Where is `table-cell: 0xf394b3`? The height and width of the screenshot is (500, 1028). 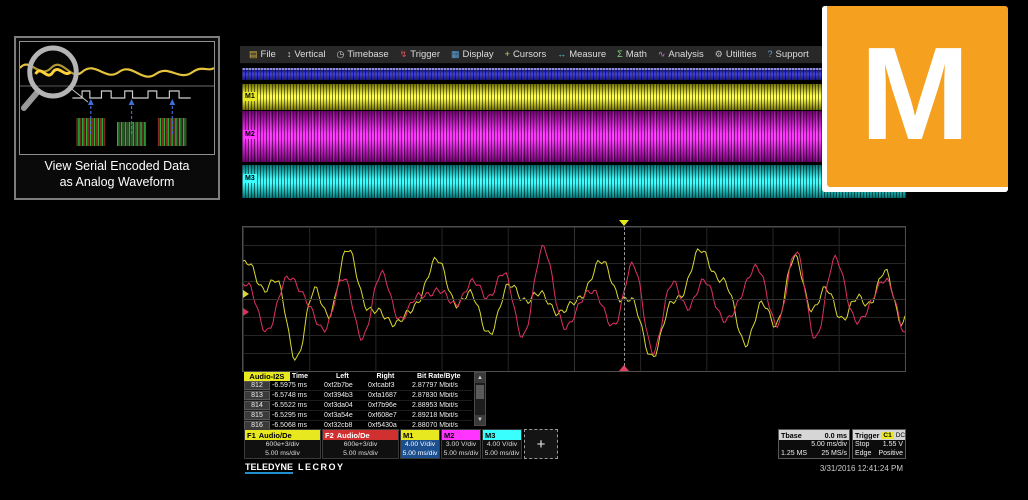
table-cell: 0xf394b3 is located at coordinates (338, 395).